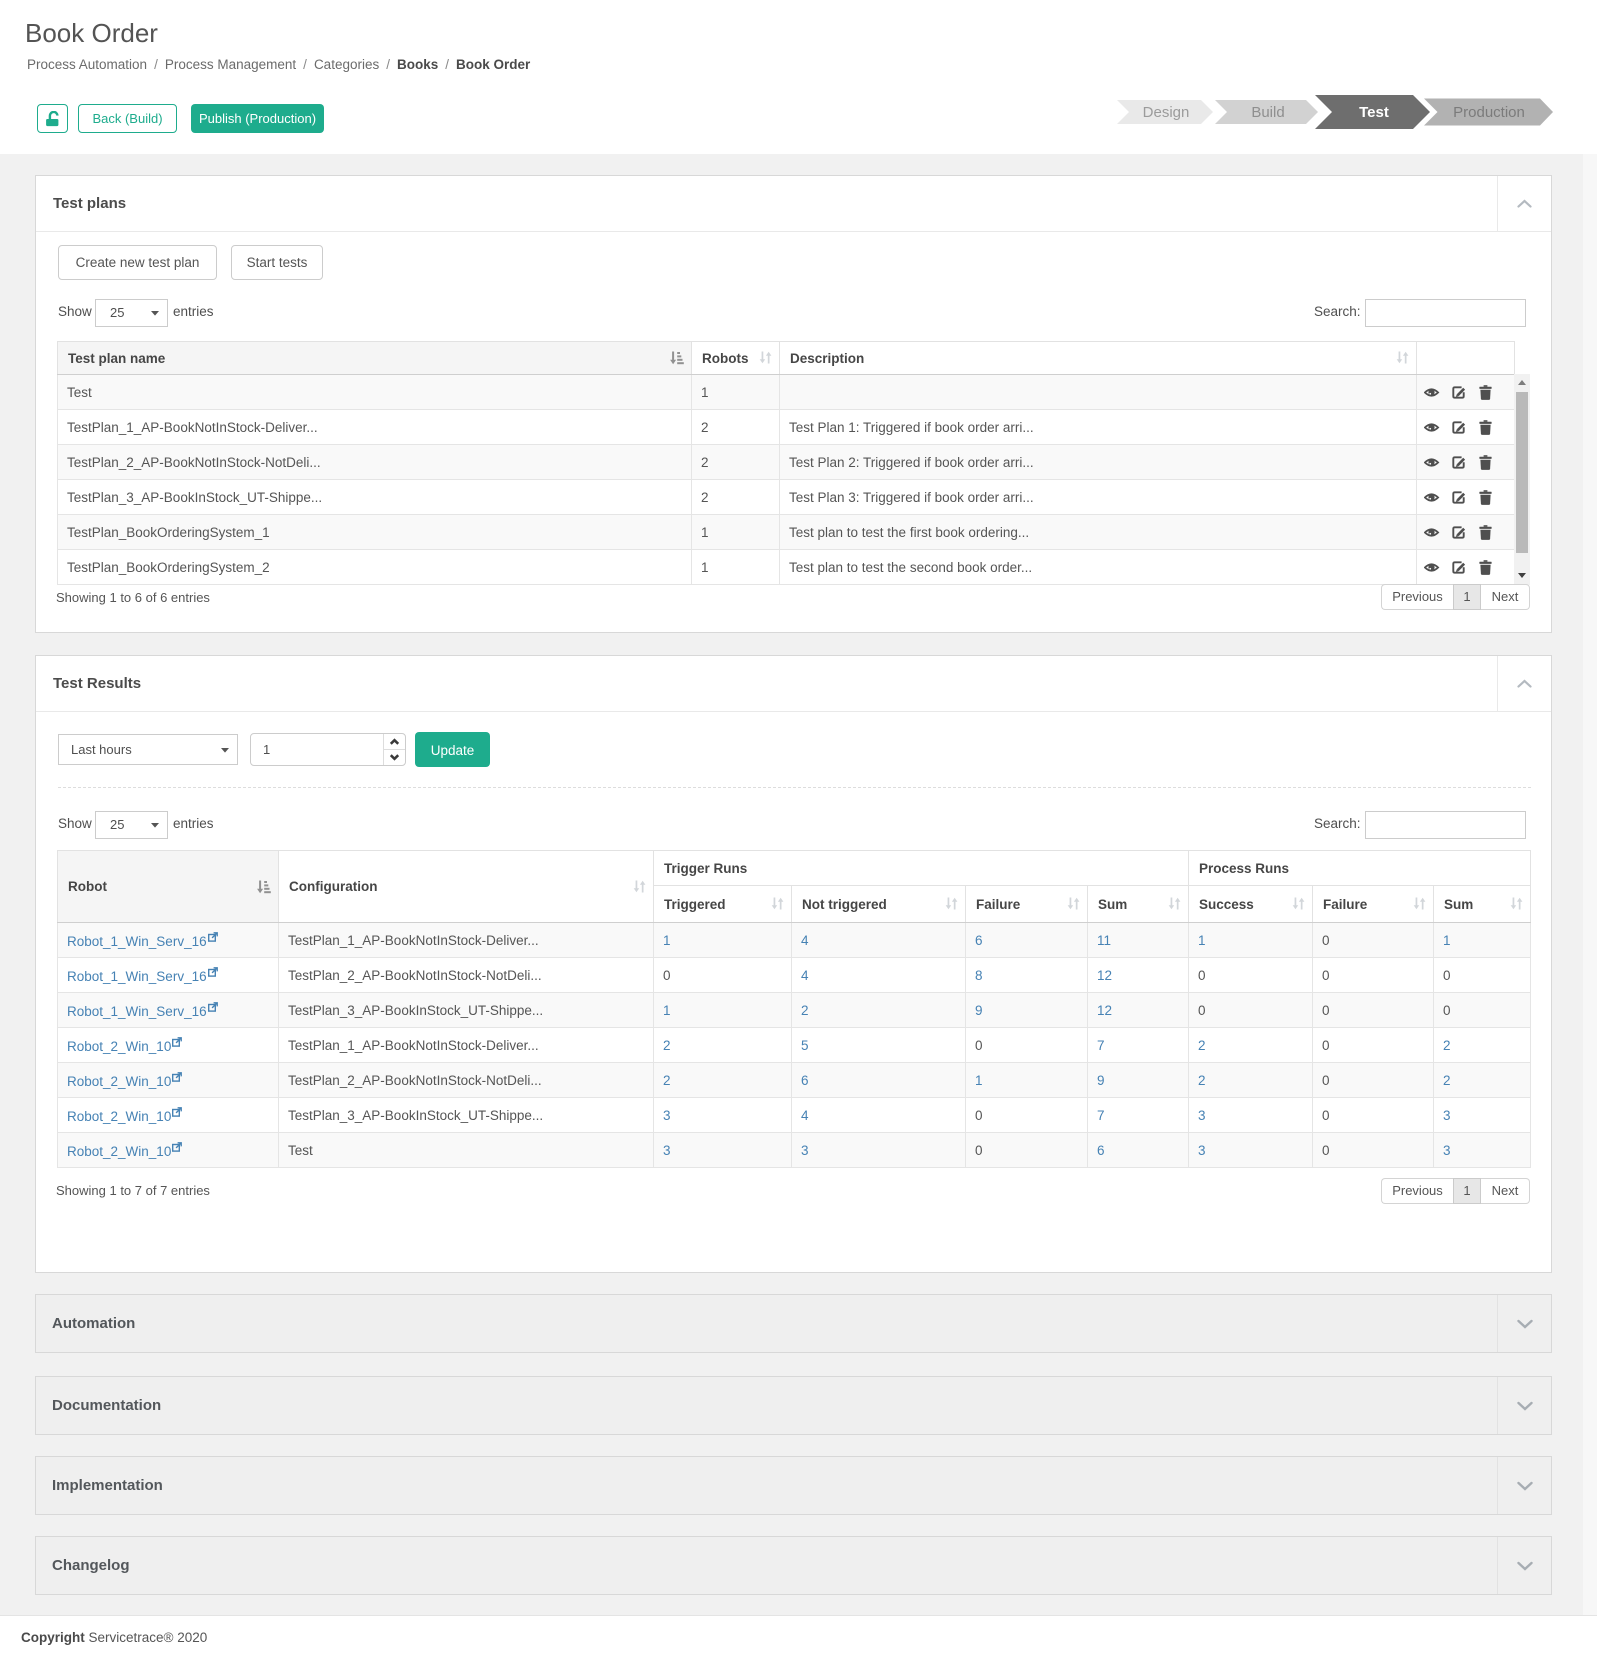 The image size is (1597, 1660). Describe the element at coordinates (1166, 112) in the screenshot. I see `svg-text: Design` at that location.